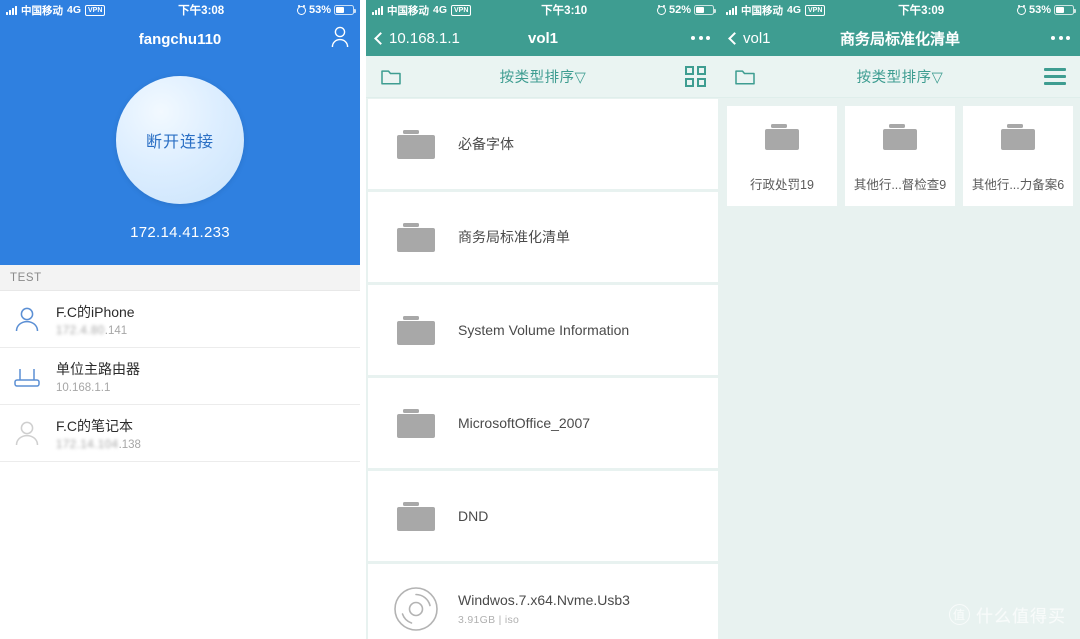 Image resolution: width=1080 pixels, height=639 pixels. What do you see at coordinates (180, 232) in the screenshot?
I see `connected-ip-label: 172.14.41.233` at bounding box center [180, 232].